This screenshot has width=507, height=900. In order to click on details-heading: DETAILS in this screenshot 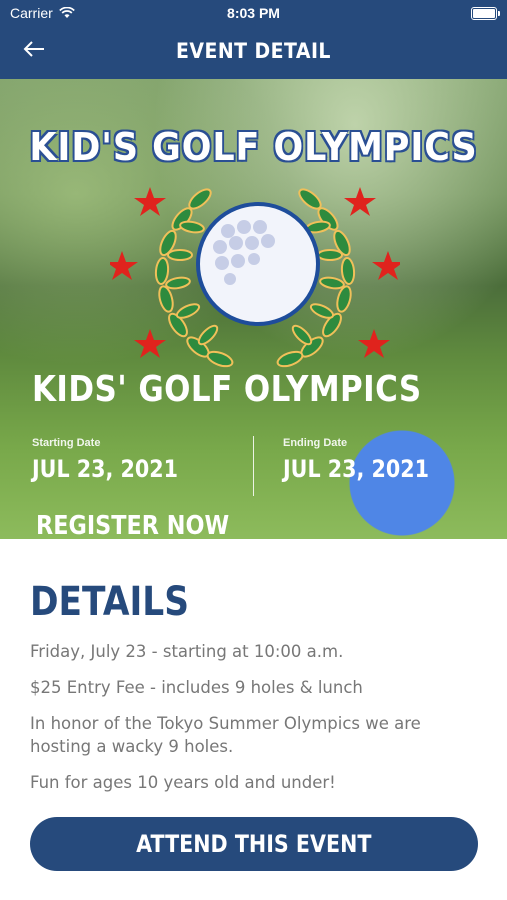, I will do `click(109, 602)`.